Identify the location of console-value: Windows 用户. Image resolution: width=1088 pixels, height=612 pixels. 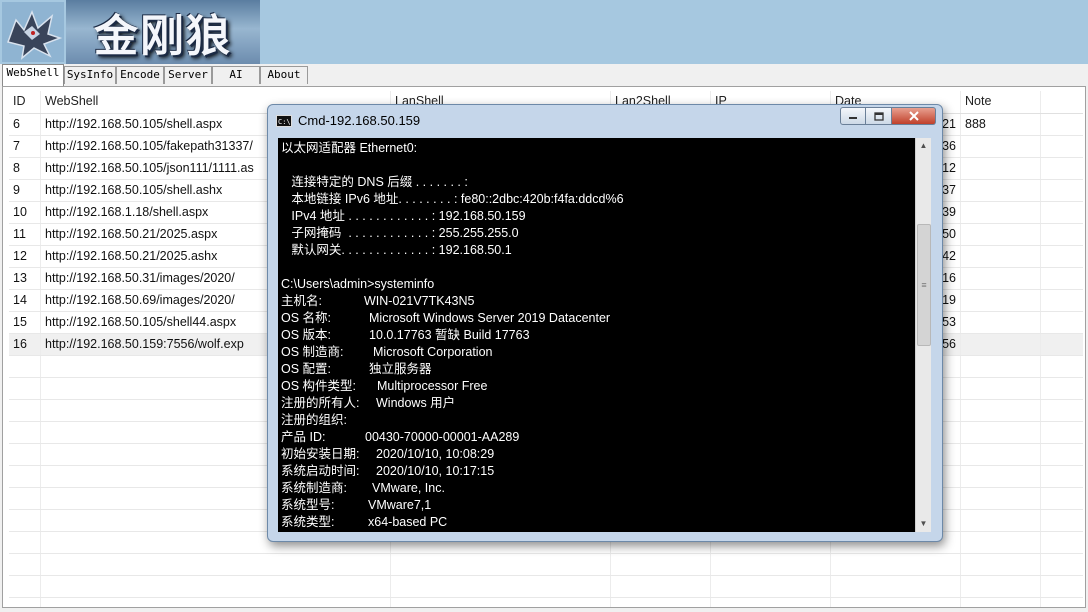
(416, 403).